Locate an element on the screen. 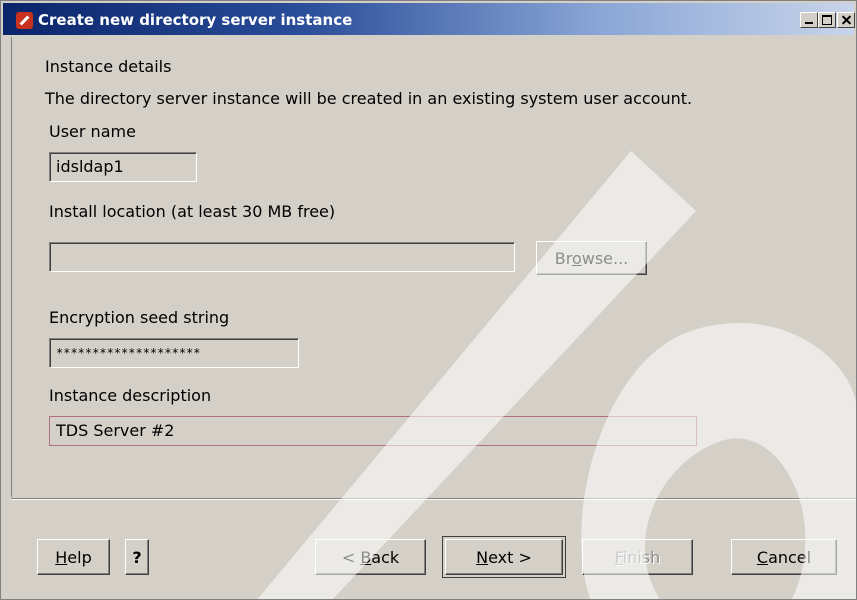 The width and height of the screenshot is (857, 600). user-name-field: idsldap1 is located at coordinates (123, 167).